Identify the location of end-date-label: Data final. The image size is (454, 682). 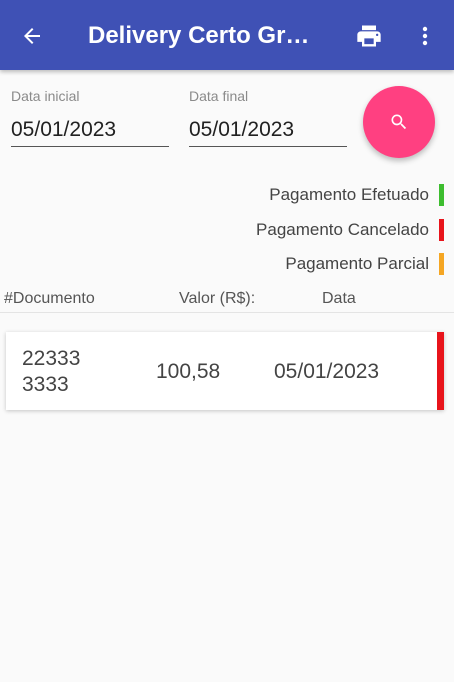
(219, 96).